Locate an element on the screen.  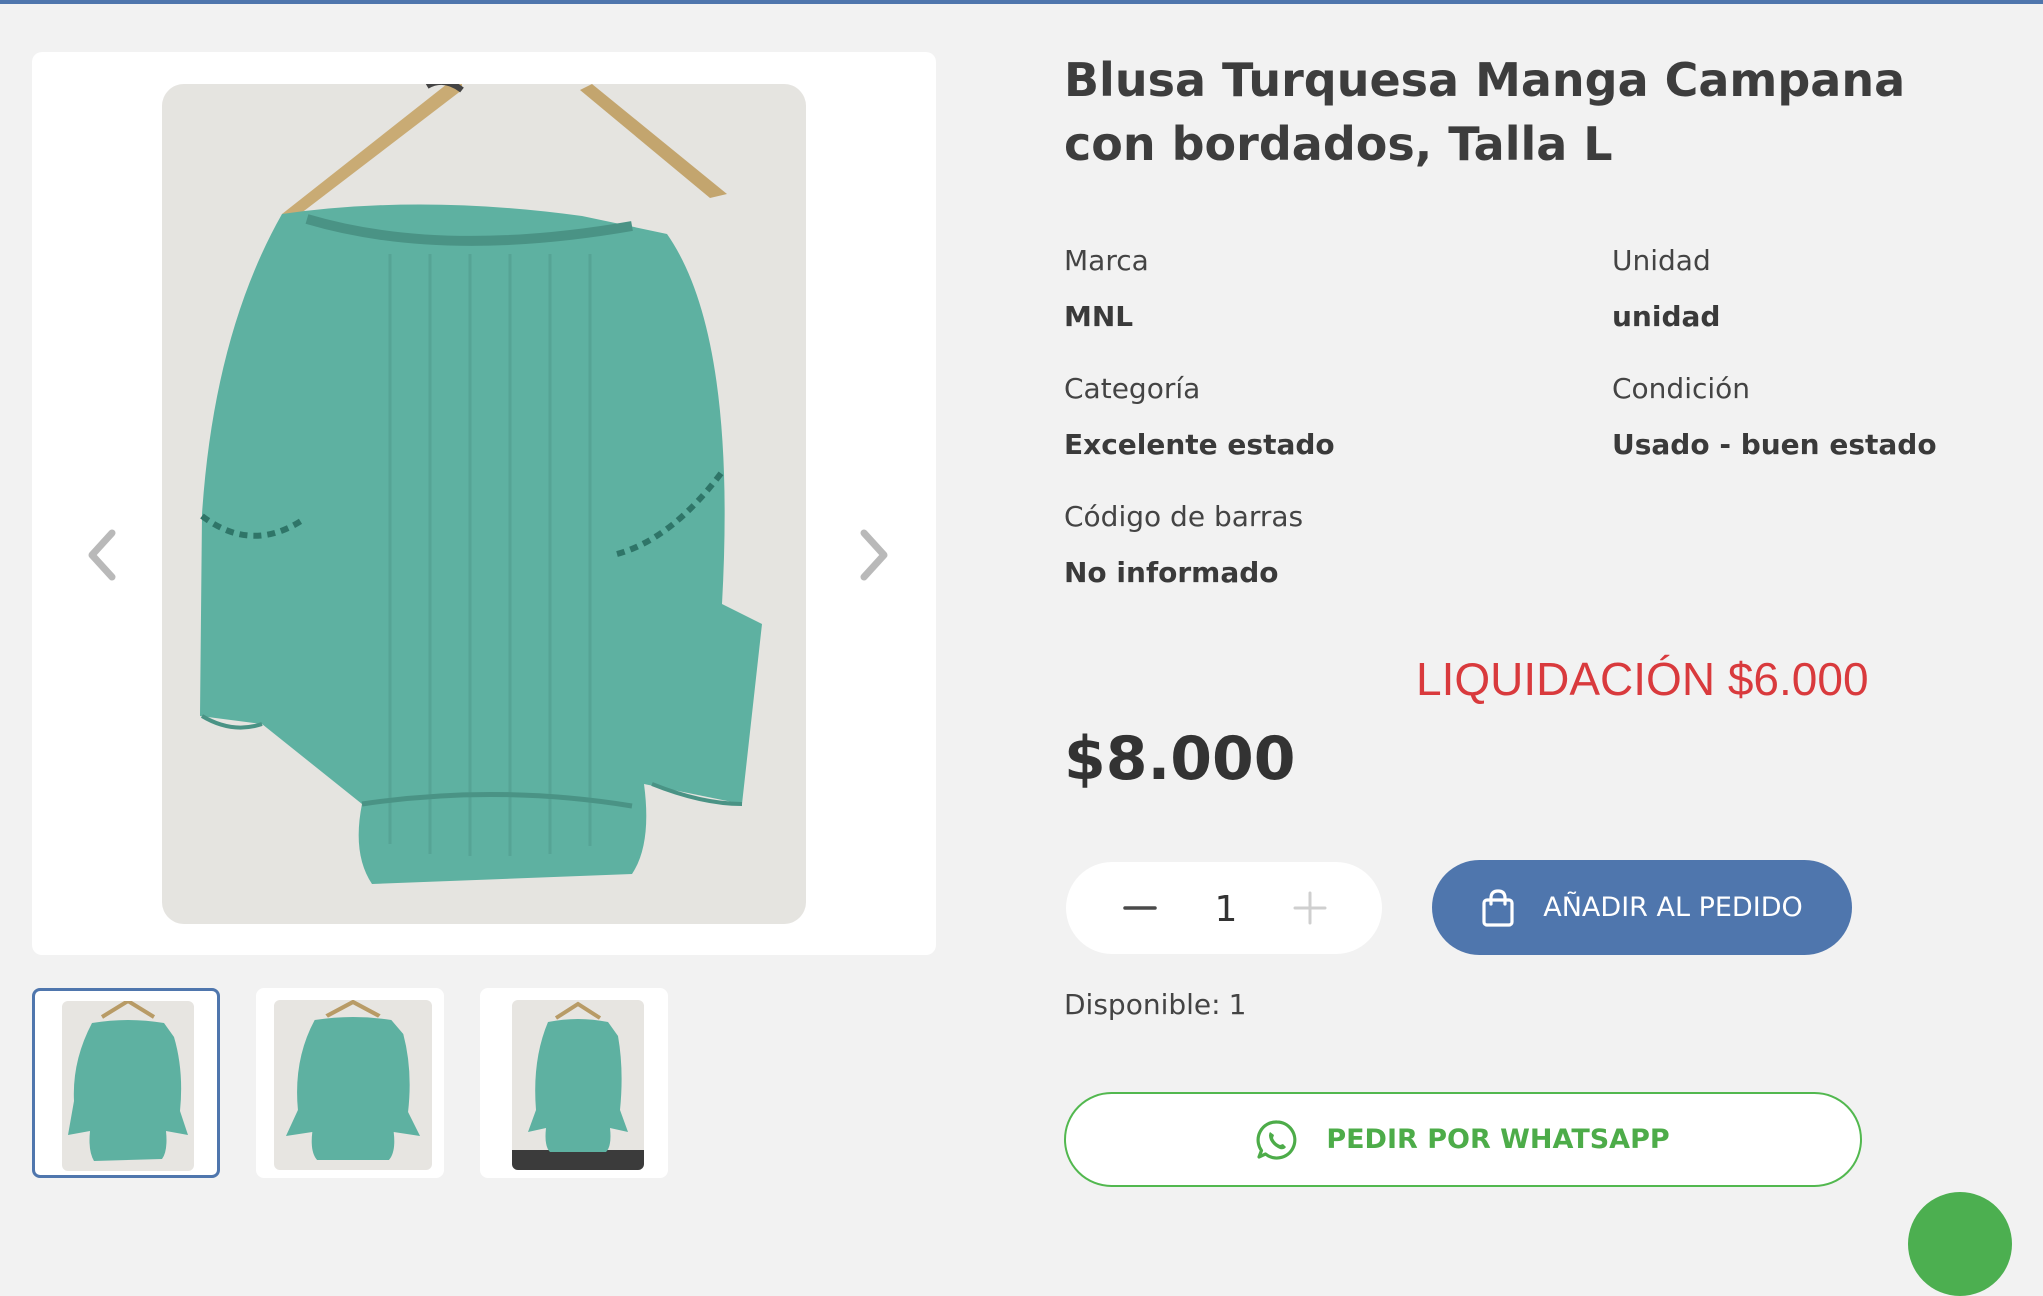
quantity-stepper is located at coordinates (1224, 908).